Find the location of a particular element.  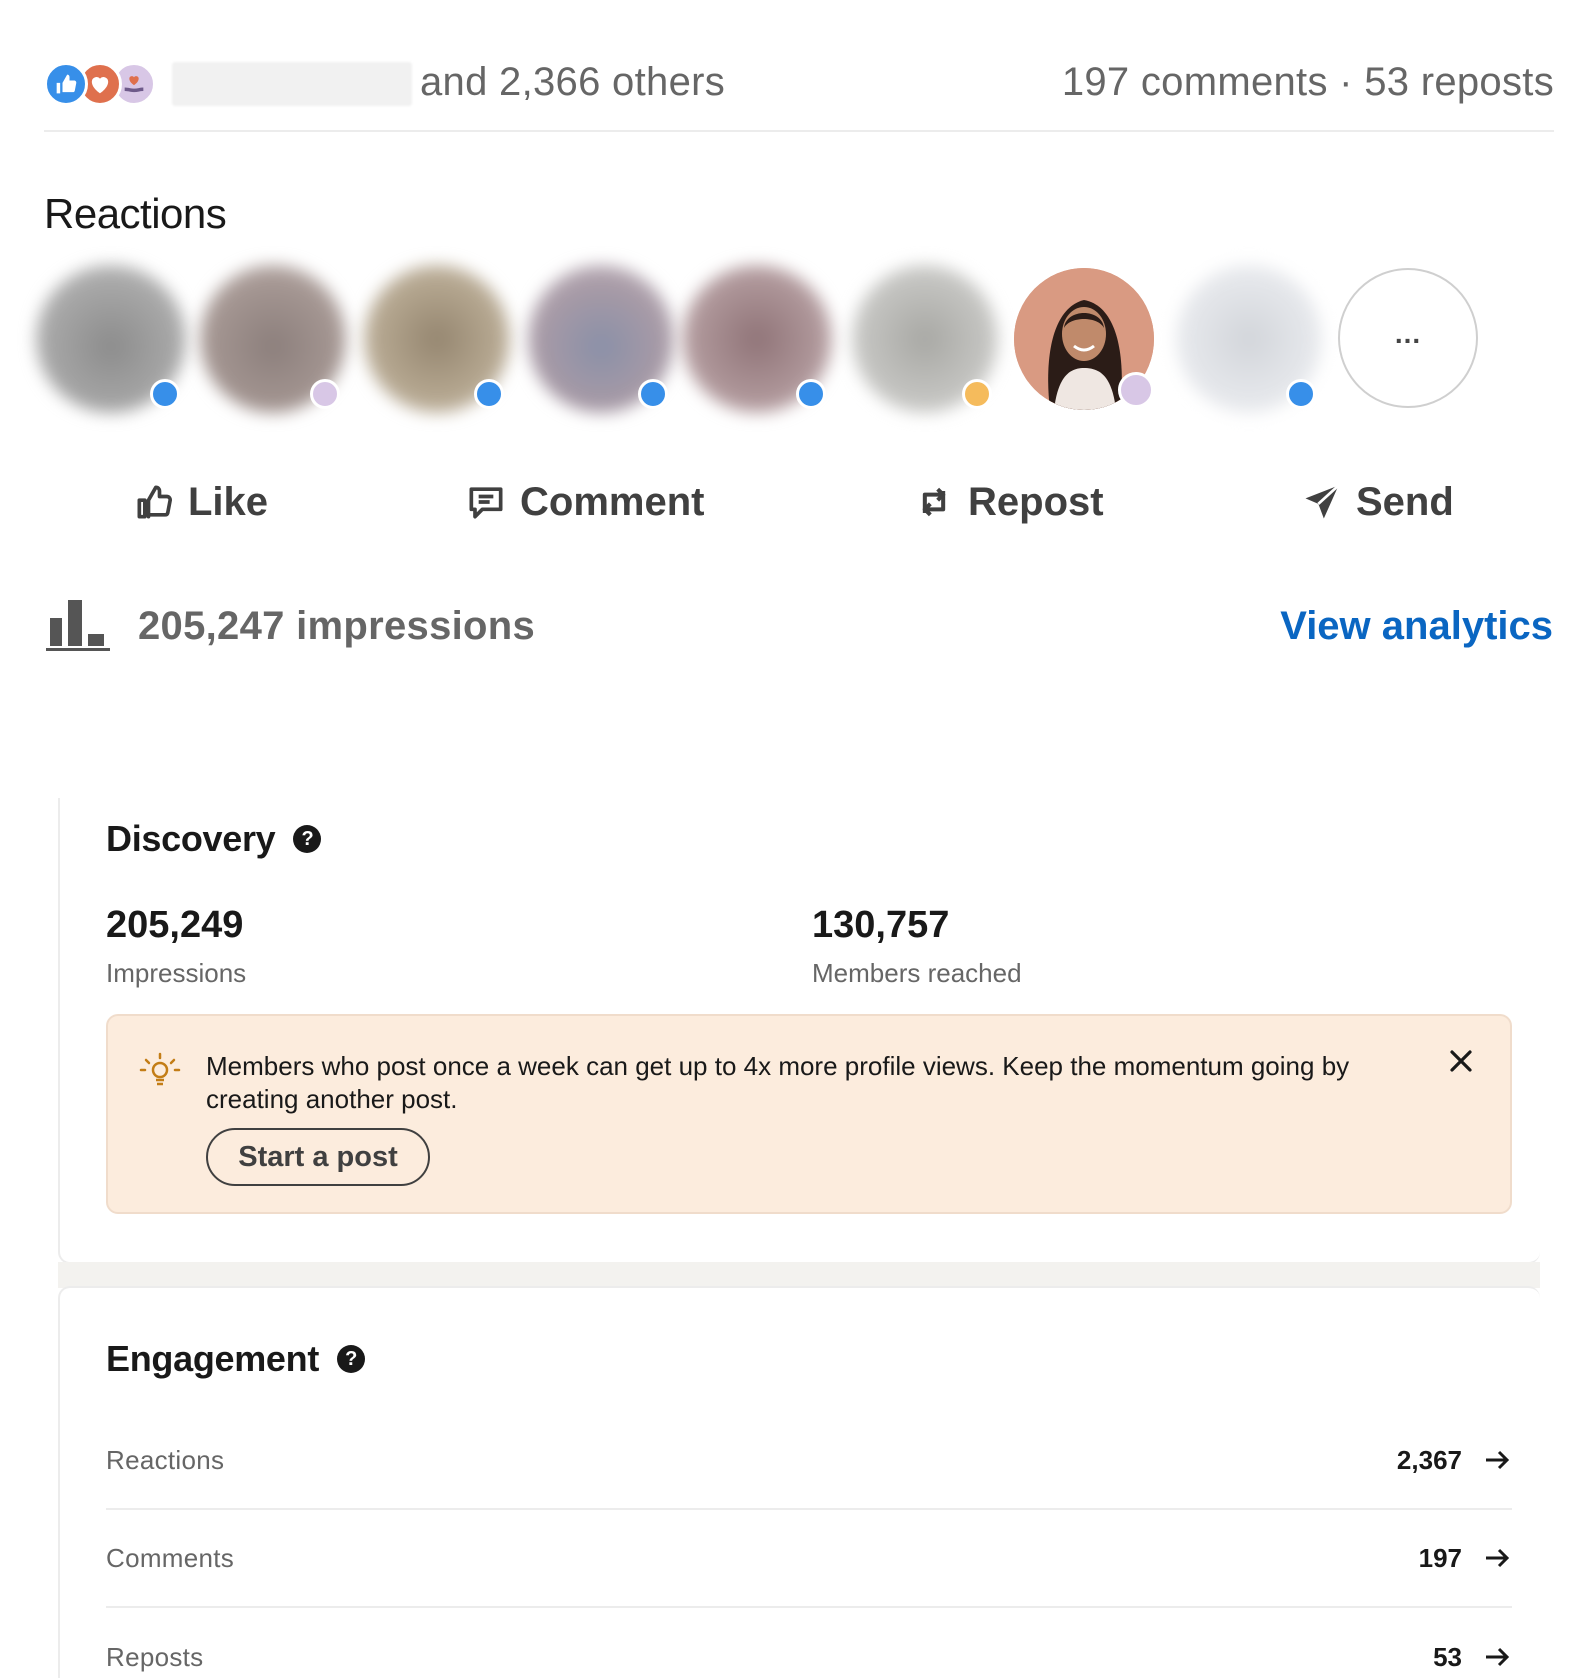

engagement-row-value: 2,367 is located at coordinates (1429, 1459).